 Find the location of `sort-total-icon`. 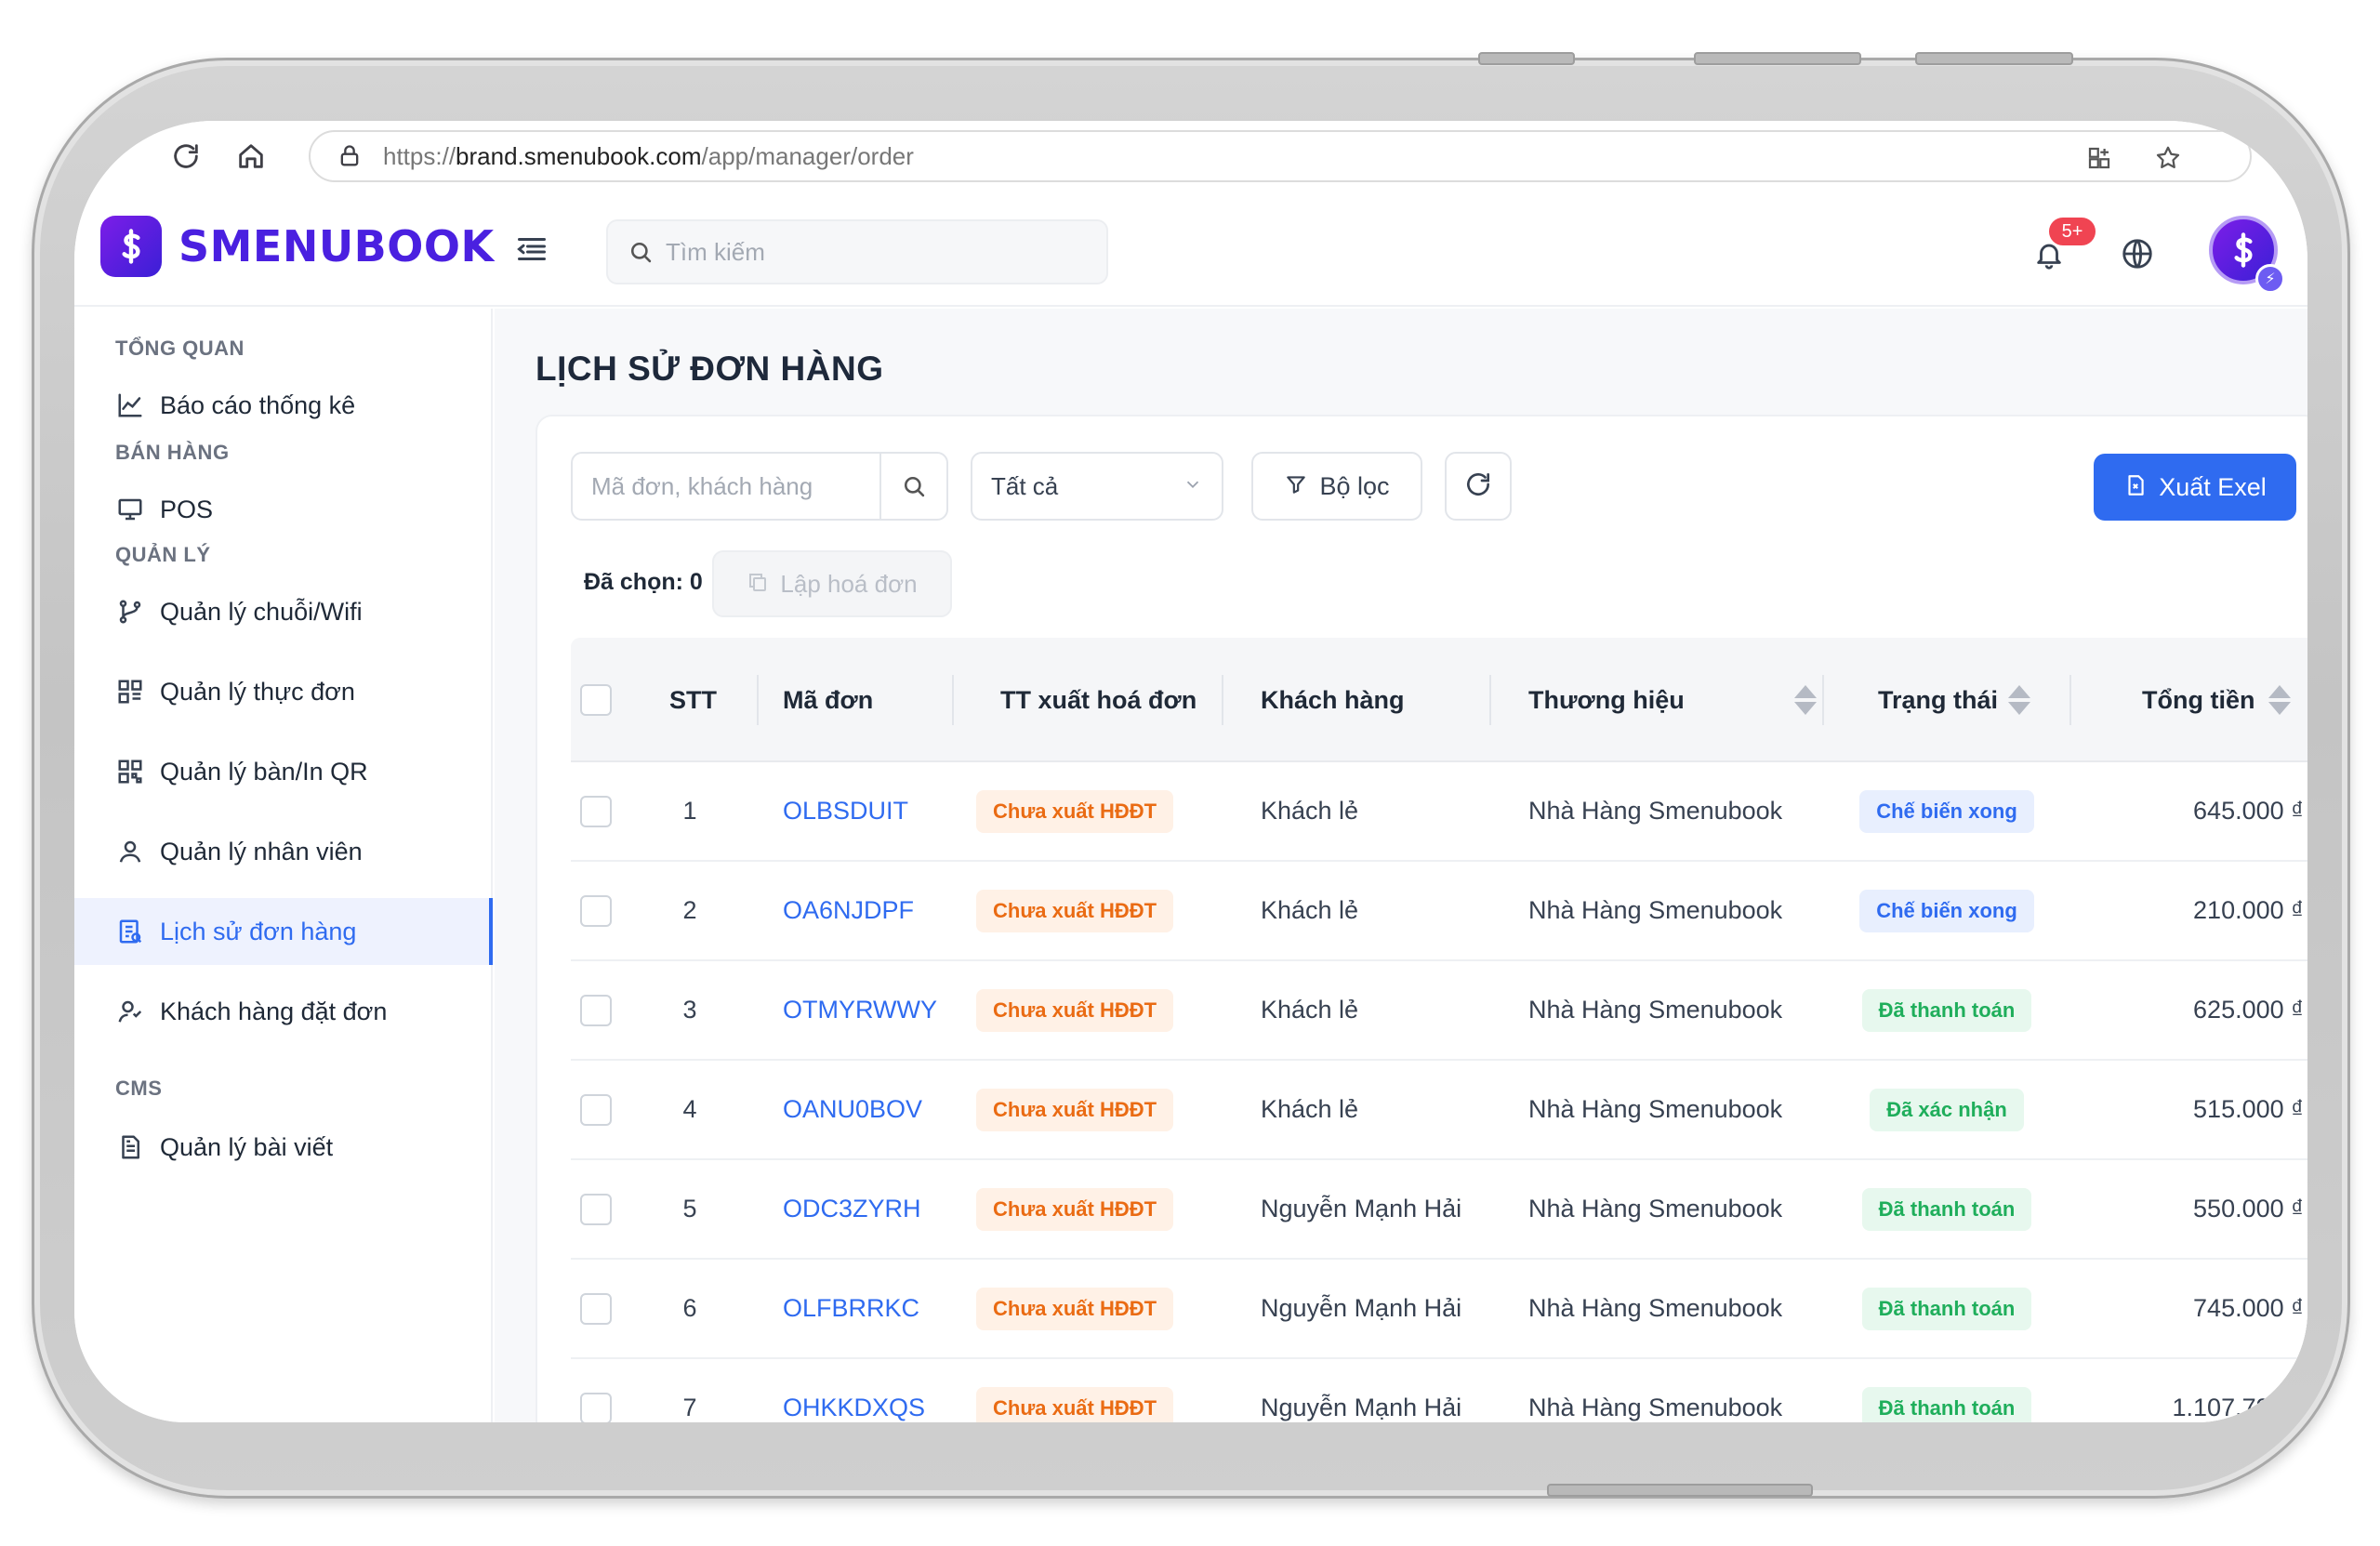

sort-total-icon is located at coordinates (2267, 700).